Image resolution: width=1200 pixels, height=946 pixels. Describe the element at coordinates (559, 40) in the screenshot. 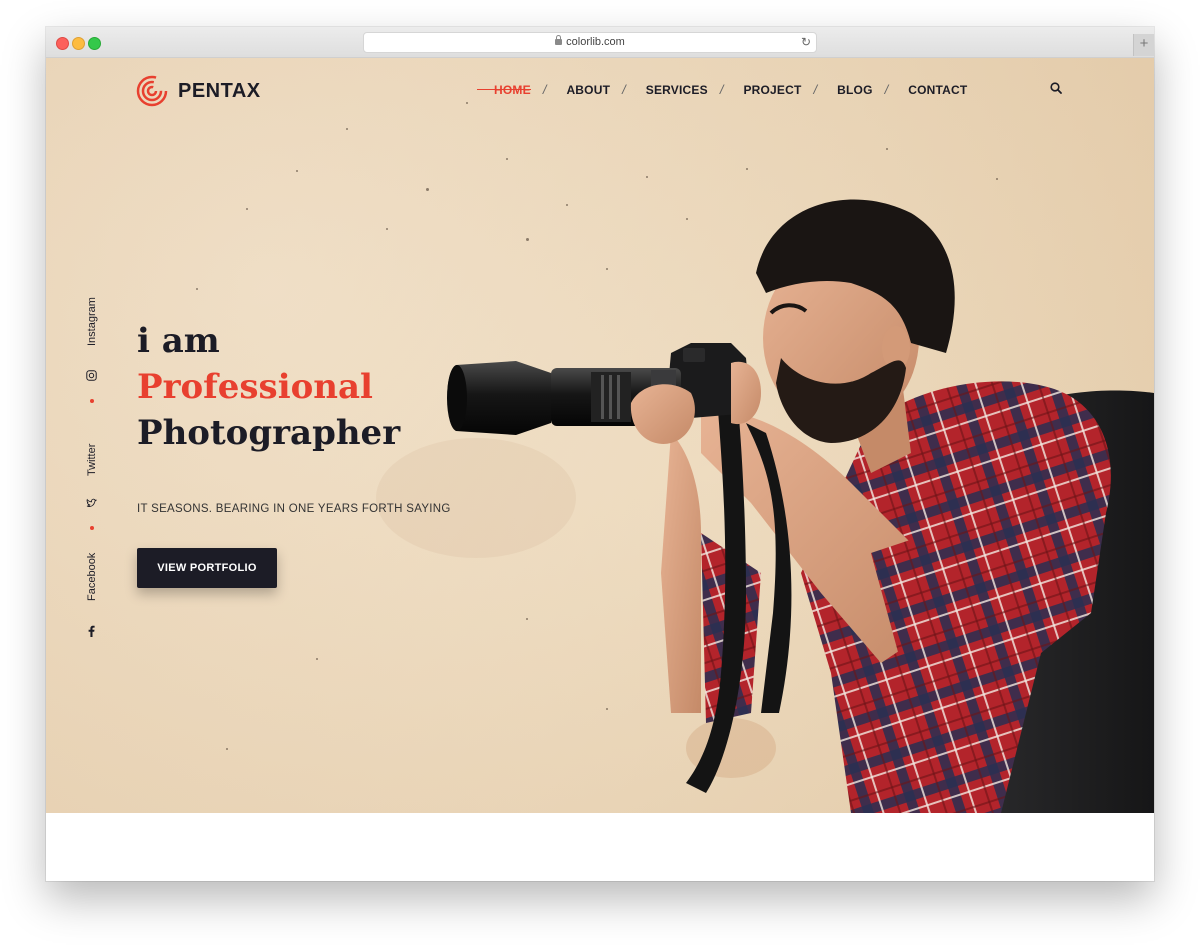

I see `lock-icon` at that location.